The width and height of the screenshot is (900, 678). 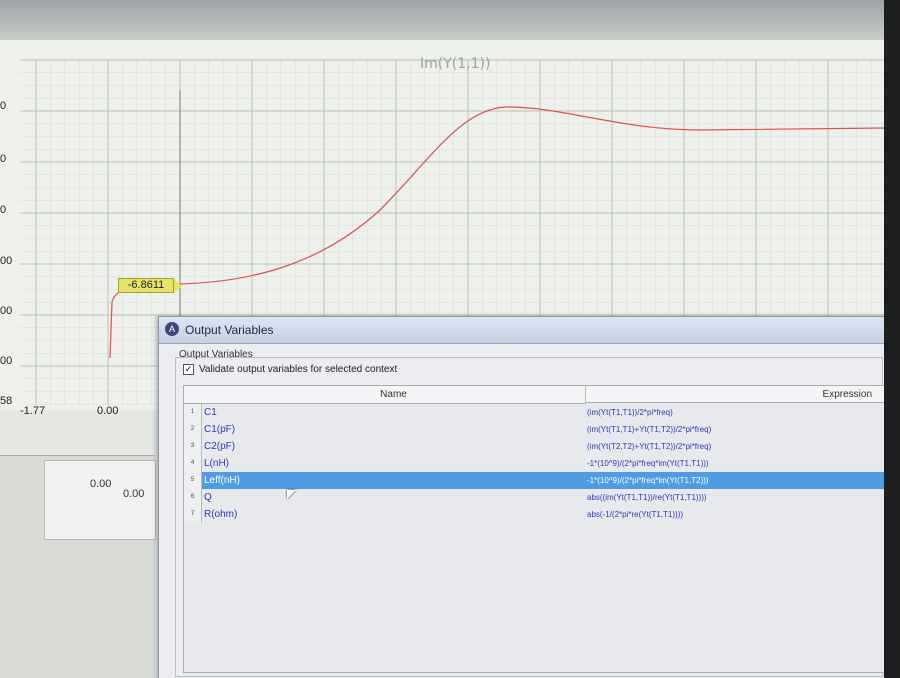 I want to click on column-header-expression: Expression, so click(x=735, y=394).